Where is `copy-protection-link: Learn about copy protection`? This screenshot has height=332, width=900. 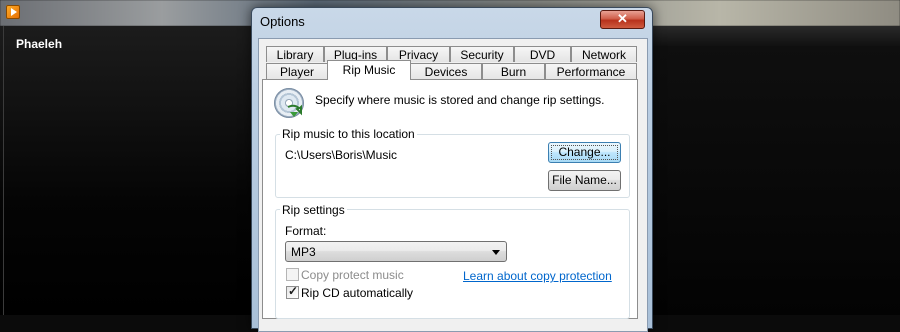 copy-protection-link: Learn about copy protection is located at coordinates (537, 276).